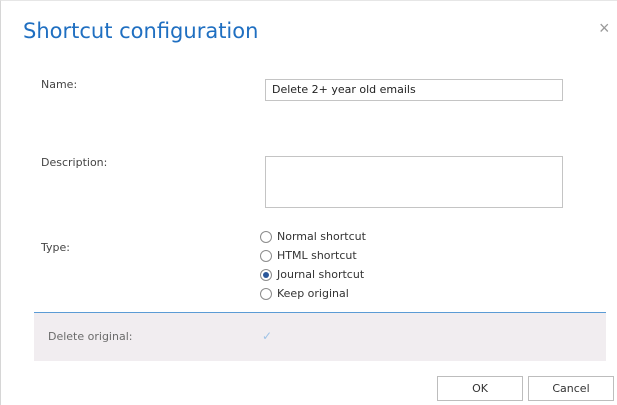 The width and height of the screenshot is (617, 405). Describe the element at coordinates (141, 31) in the screenshot. I see `dialog-title: Shortcut configuration` at that location.